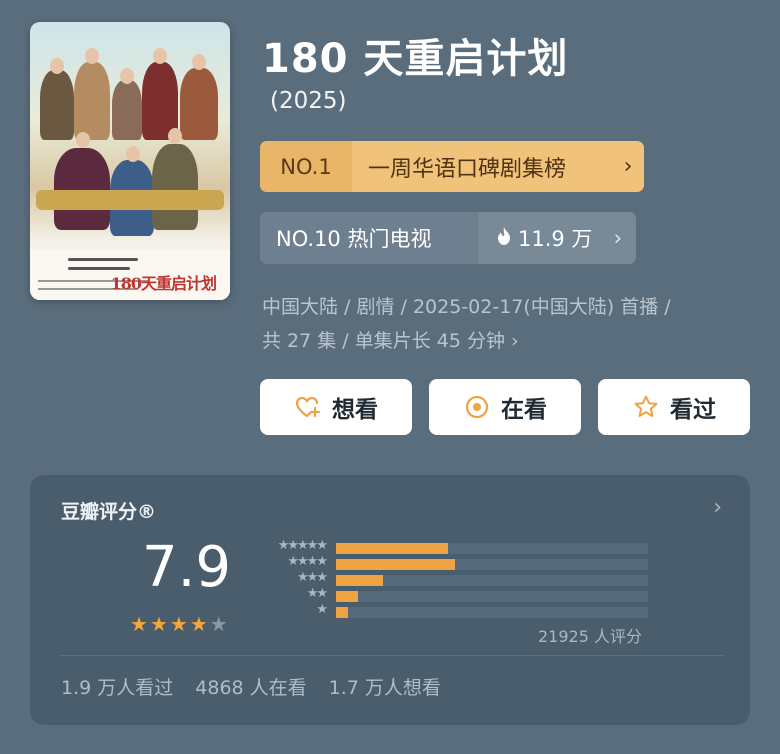 The image size is (780, 754). What do you see at coordinates (117, 686) in the screenshot?
I see `watched-count: 1.9 万人看过` at bounding box center [117, 686].